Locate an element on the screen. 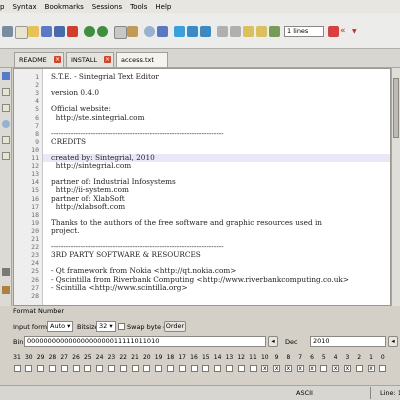 The width and height of the screenshot is (400, 400). bin-copy-button: ◂ is located at coordinates (273, 341).